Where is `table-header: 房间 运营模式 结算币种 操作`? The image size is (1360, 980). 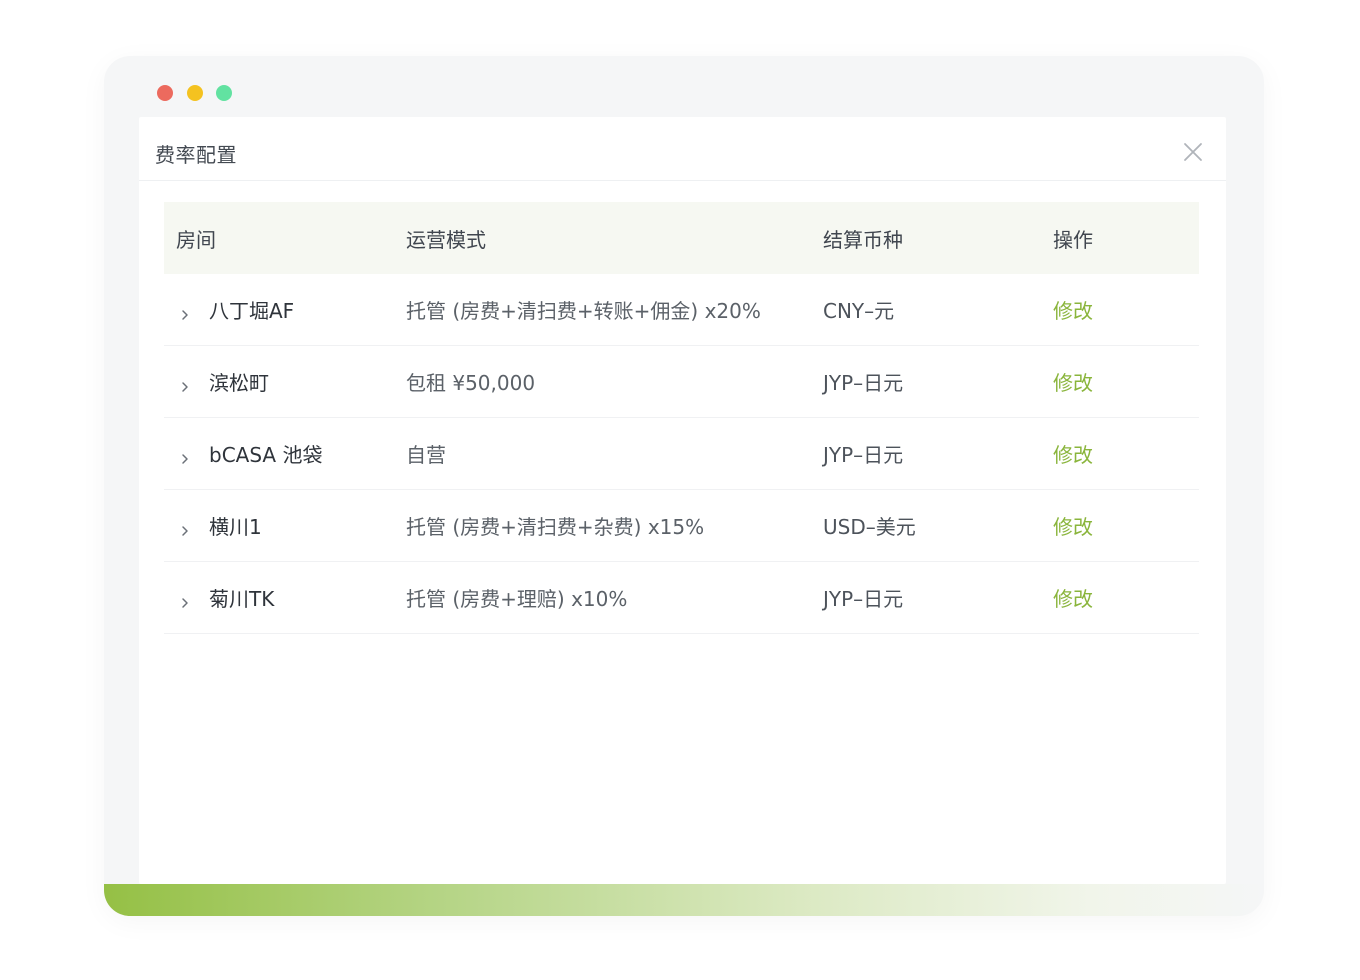 table-header: 房间 运营模式 结算币种 操作 is located at coordinates (681, 238).